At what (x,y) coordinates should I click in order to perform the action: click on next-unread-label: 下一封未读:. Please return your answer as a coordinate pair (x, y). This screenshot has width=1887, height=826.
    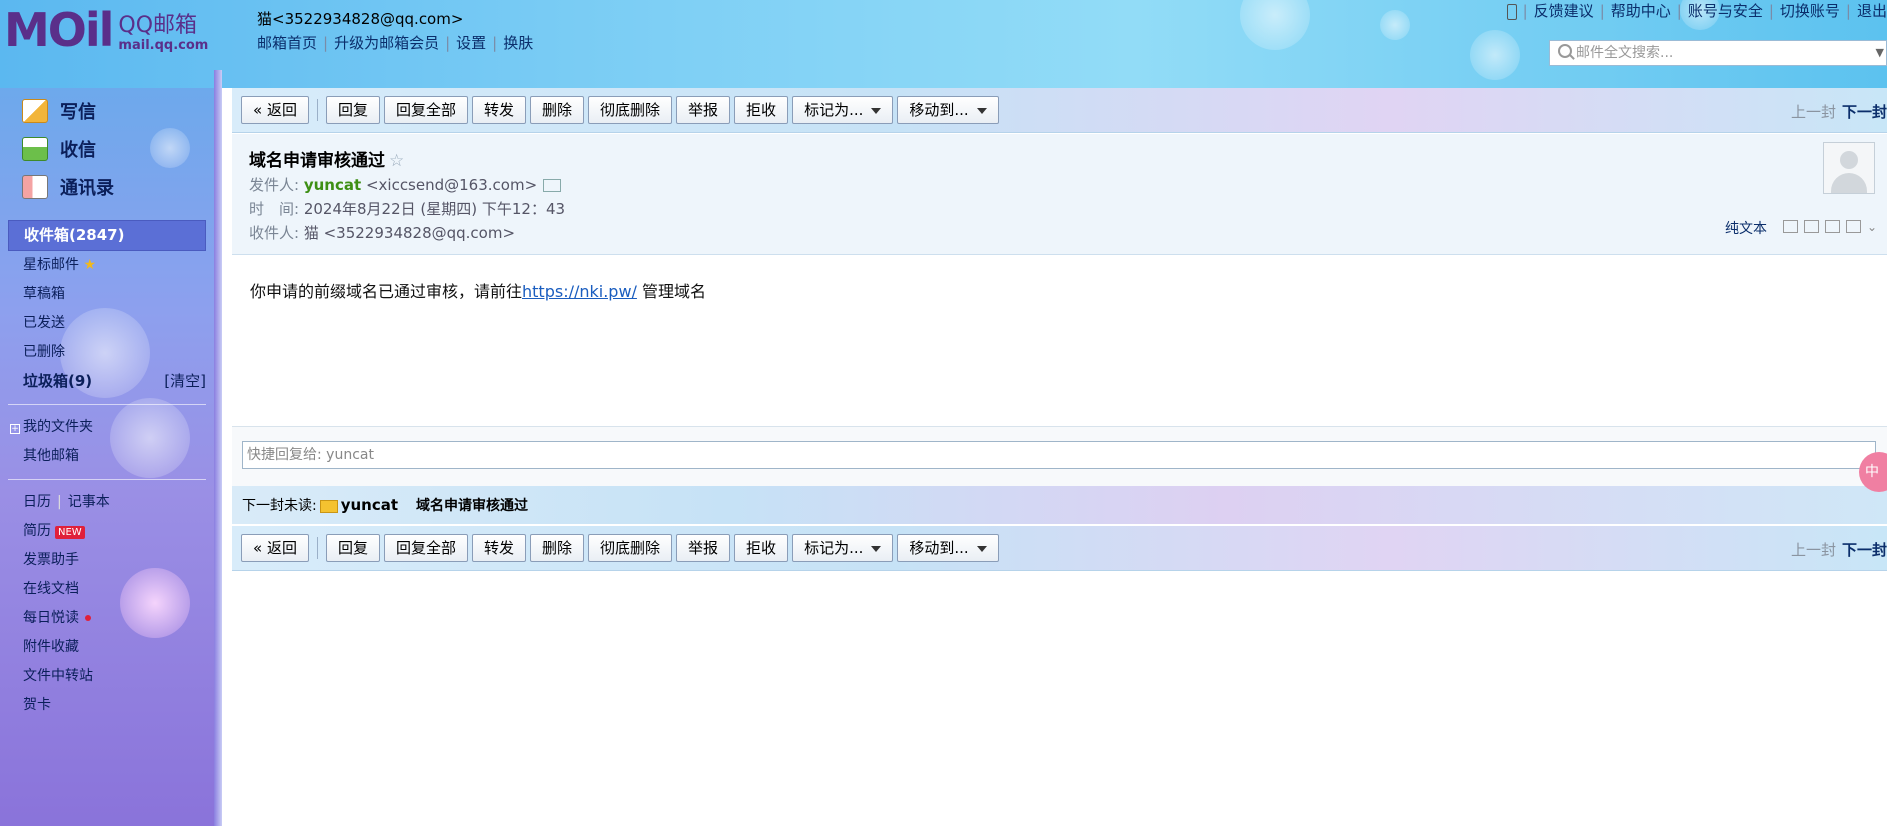
    Looking at the image, I should click on (279, 506).